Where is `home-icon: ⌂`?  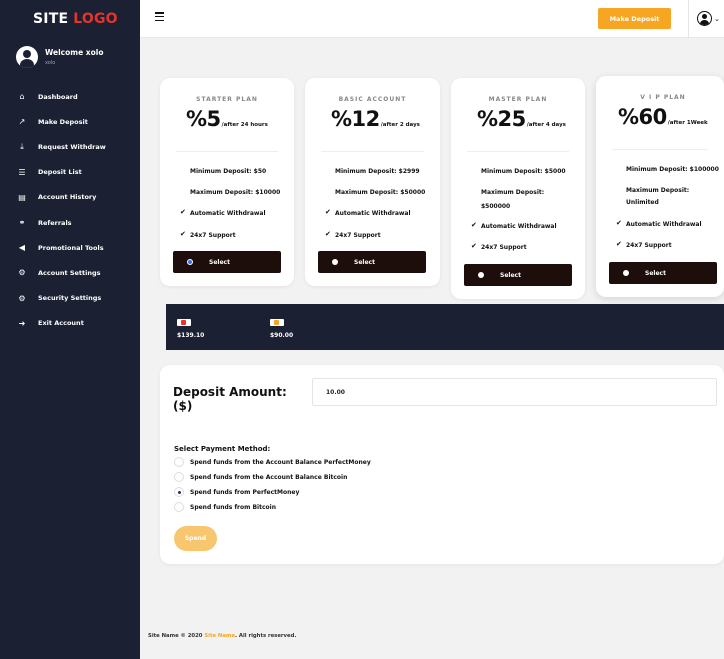
home-icon: ⌂ is located at coordinates (22, 97).